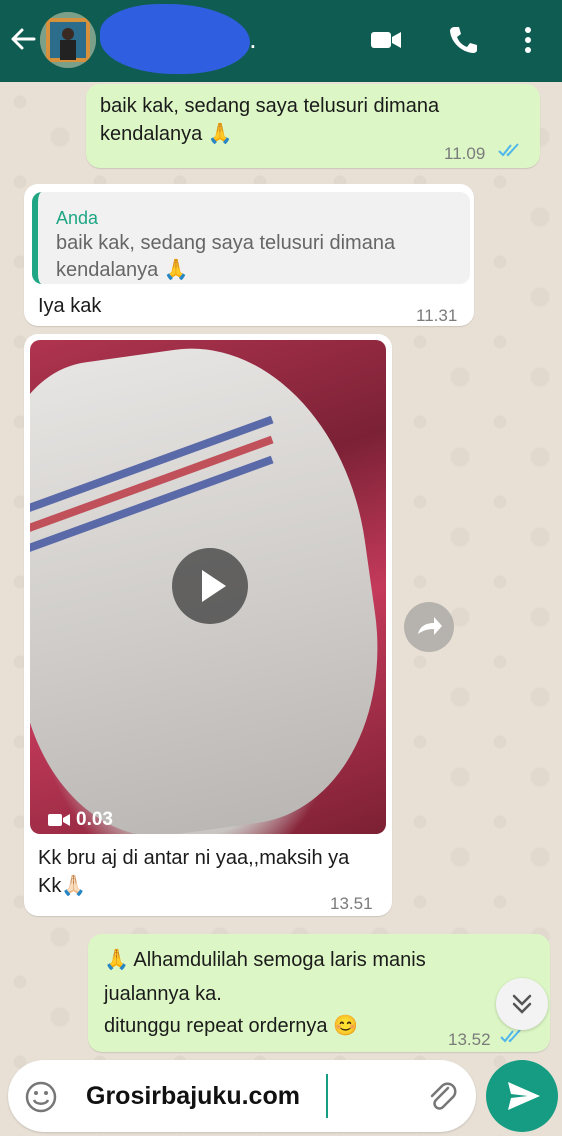  Describe the element at coordinates (386, 40) in the screenshot. I see `video-call-icon` at that location.